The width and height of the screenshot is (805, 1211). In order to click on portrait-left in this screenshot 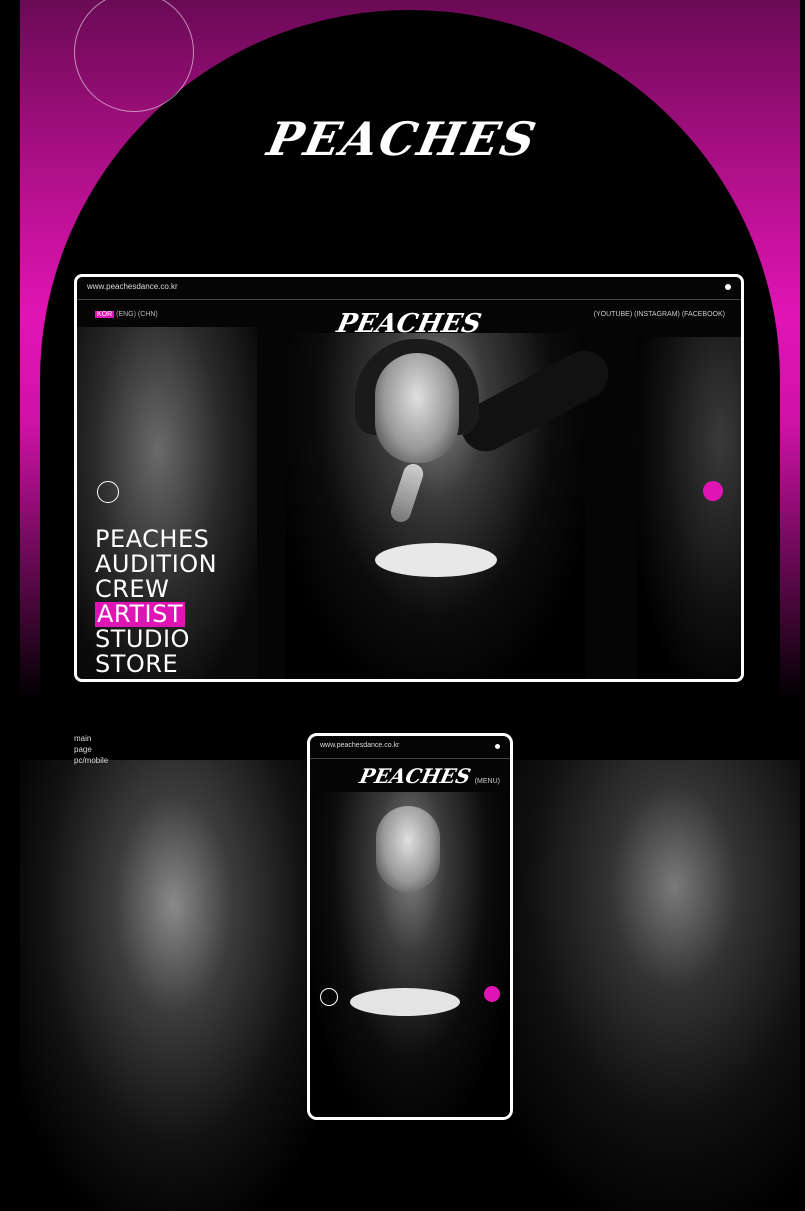, I will do `click(180, 985)`.